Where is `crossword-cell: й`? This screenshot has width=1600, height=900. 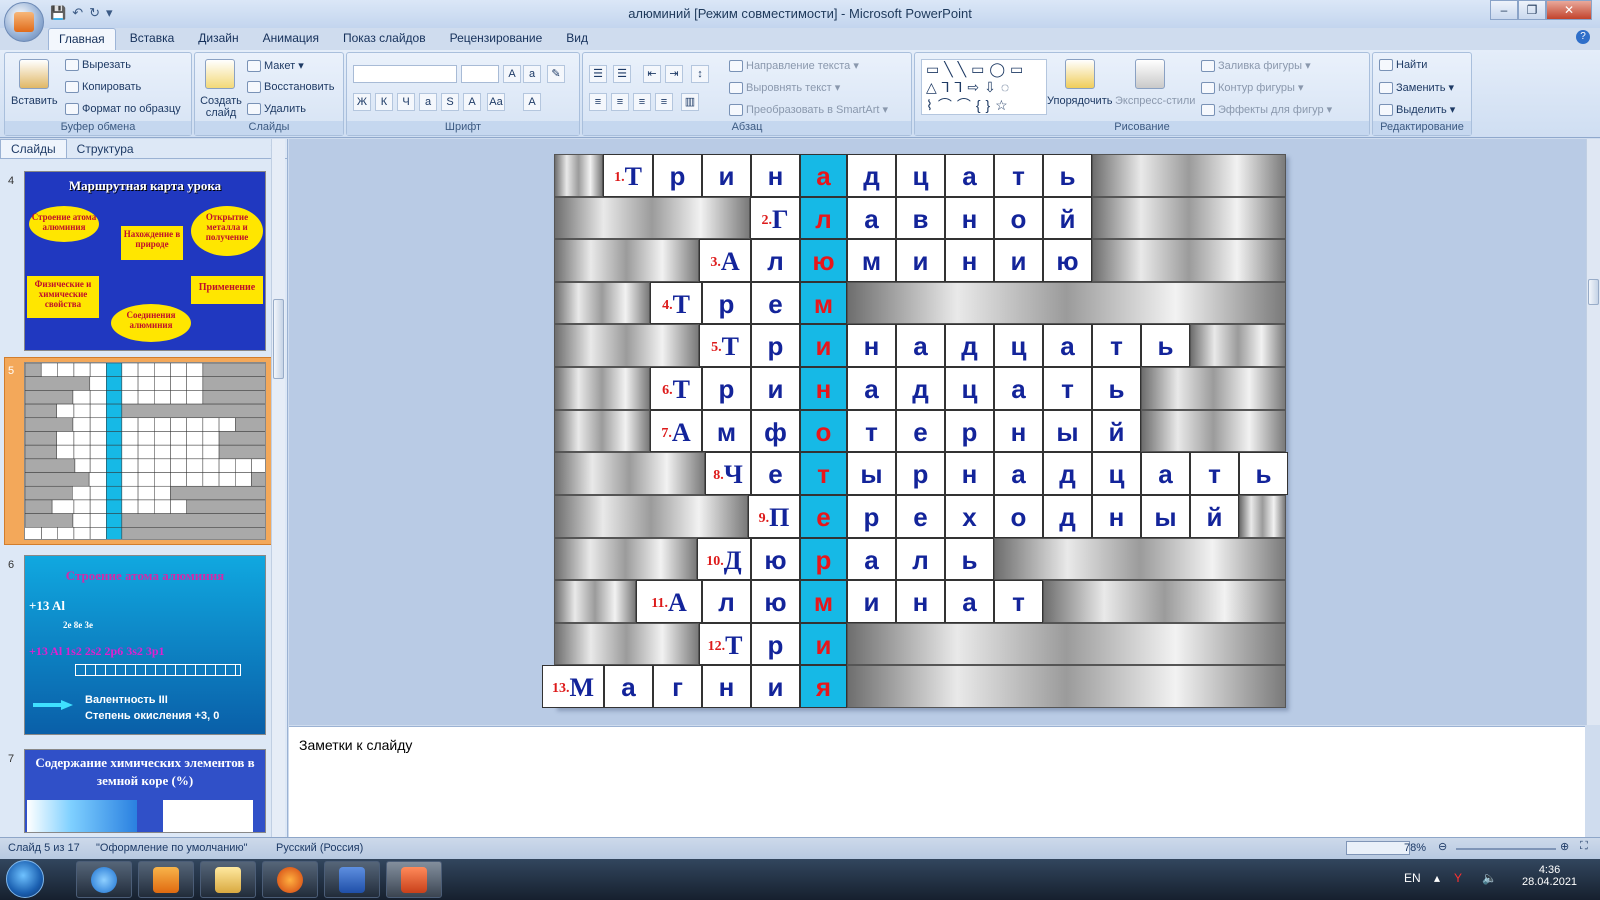
crossword-cell: й is located at coordinates (1116, 431).